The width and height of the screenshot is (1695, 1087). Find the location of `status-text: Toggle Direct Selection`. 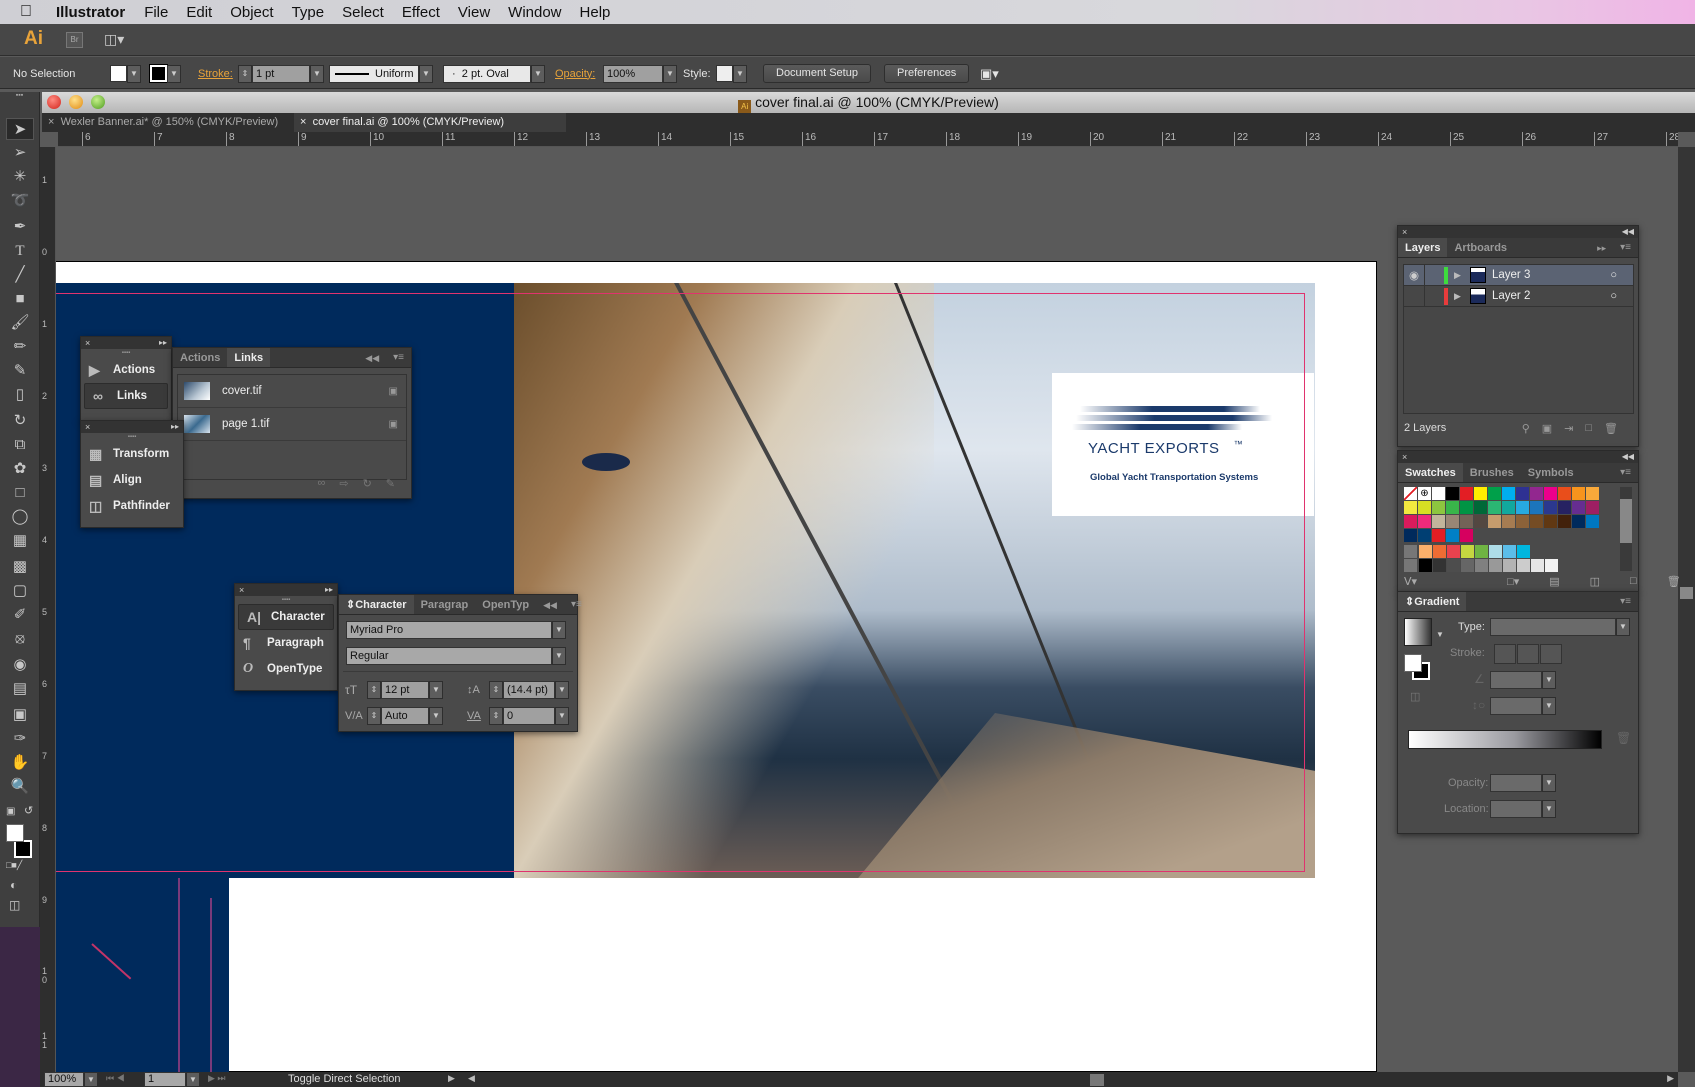

status-text: Toggle Direct Selection is located at coordinates (344, 1079).